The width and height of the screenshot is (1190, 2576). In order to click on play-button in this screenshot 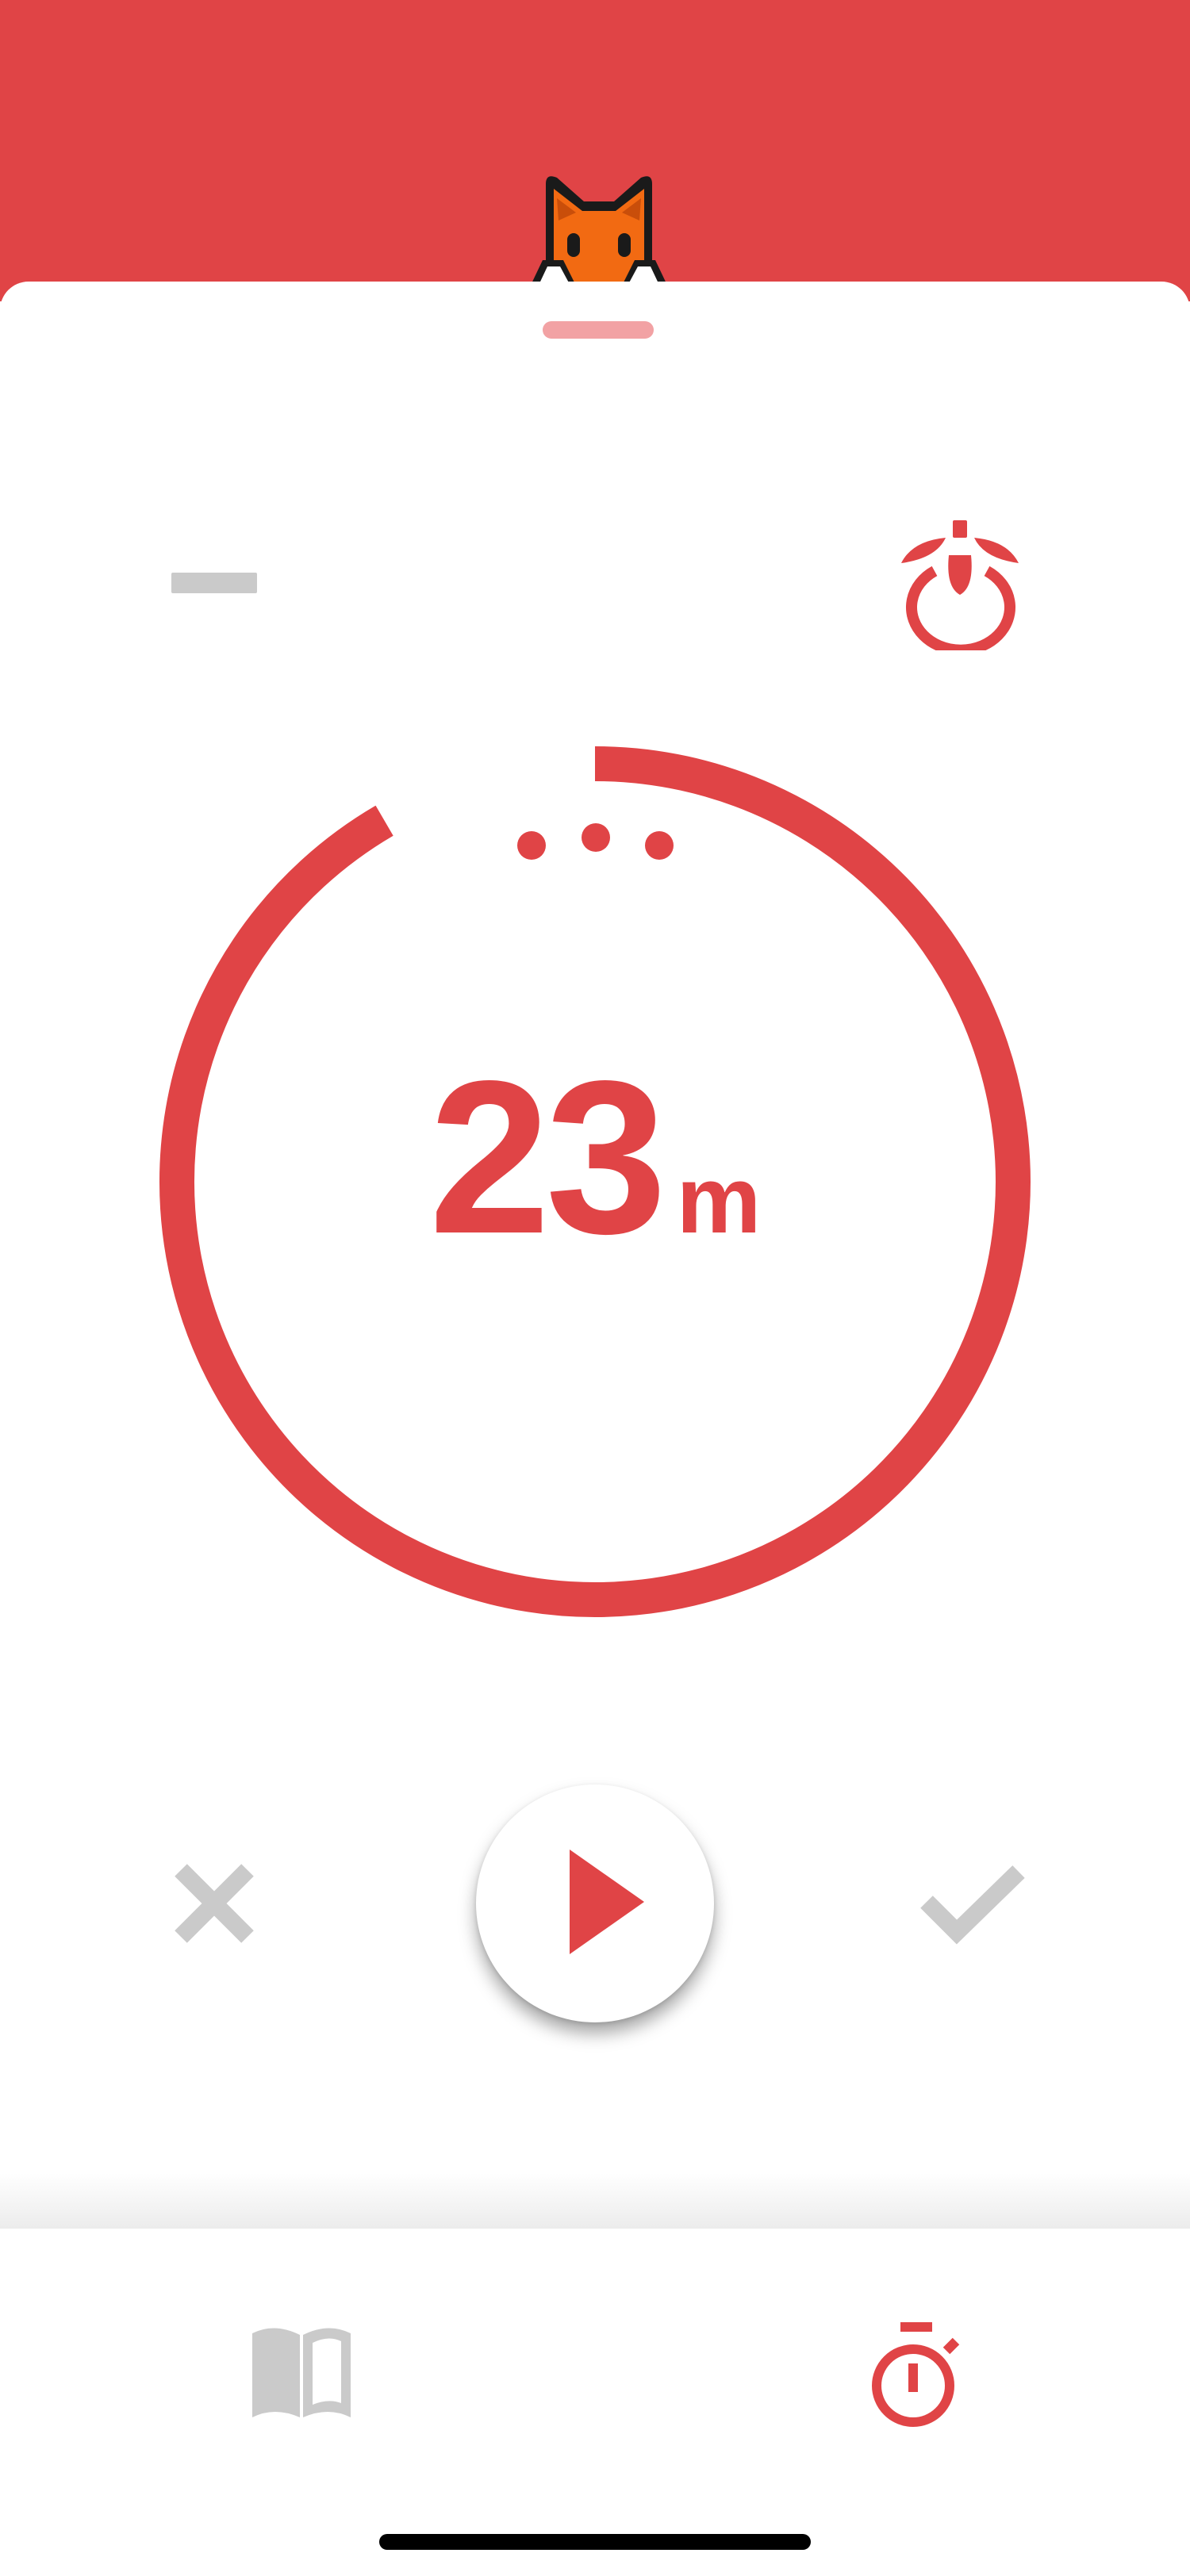, I will do `click(595, 1903)`.